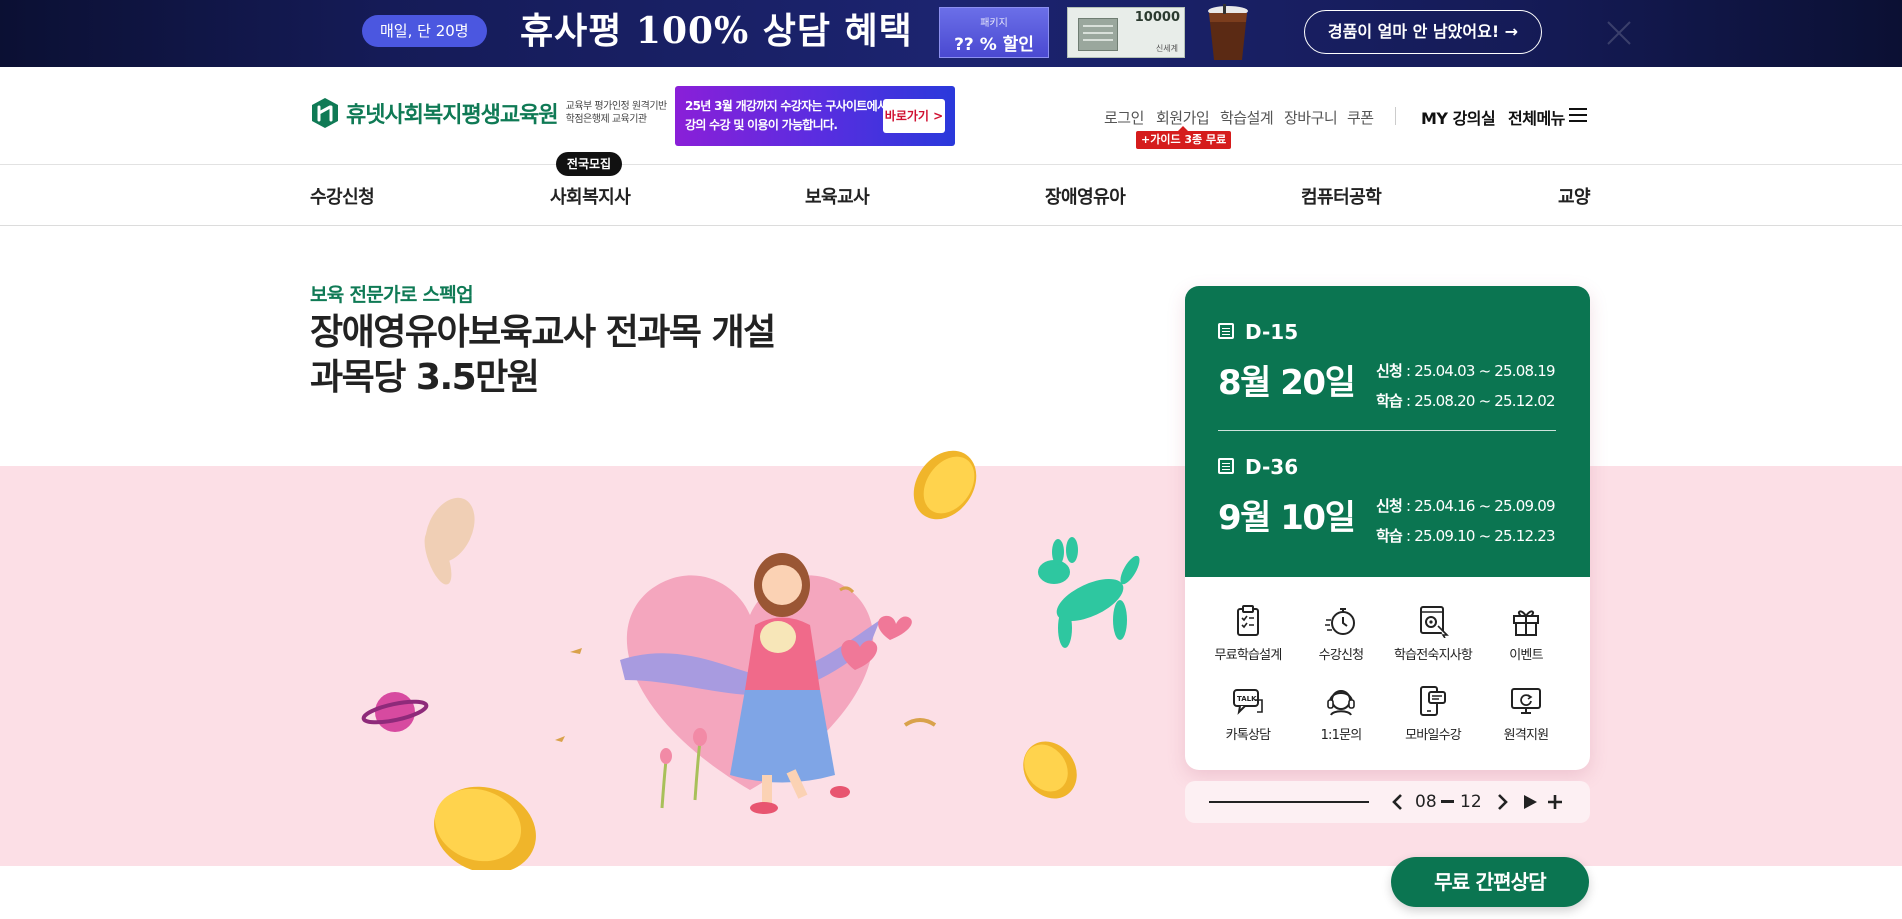  Describe the element at coordinates (1555, 802) in the screenshot. I see `plus-icon` at that location.